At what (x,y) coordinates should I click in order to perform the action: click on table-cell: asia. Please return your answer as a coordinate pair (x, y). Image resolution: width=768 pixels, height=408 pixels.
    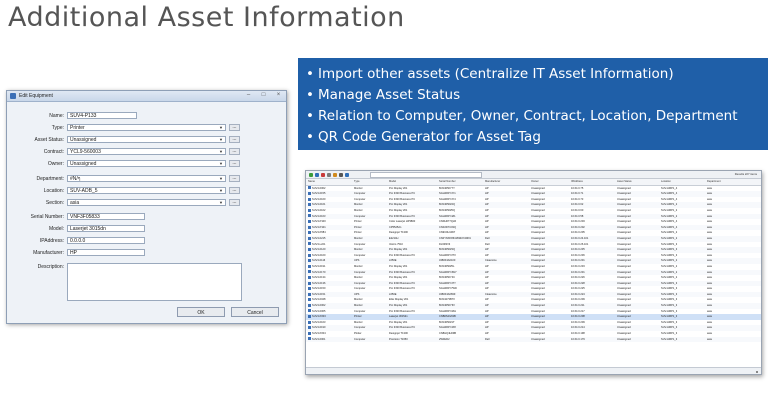
    Looking at the image, I should click on (709, 339).